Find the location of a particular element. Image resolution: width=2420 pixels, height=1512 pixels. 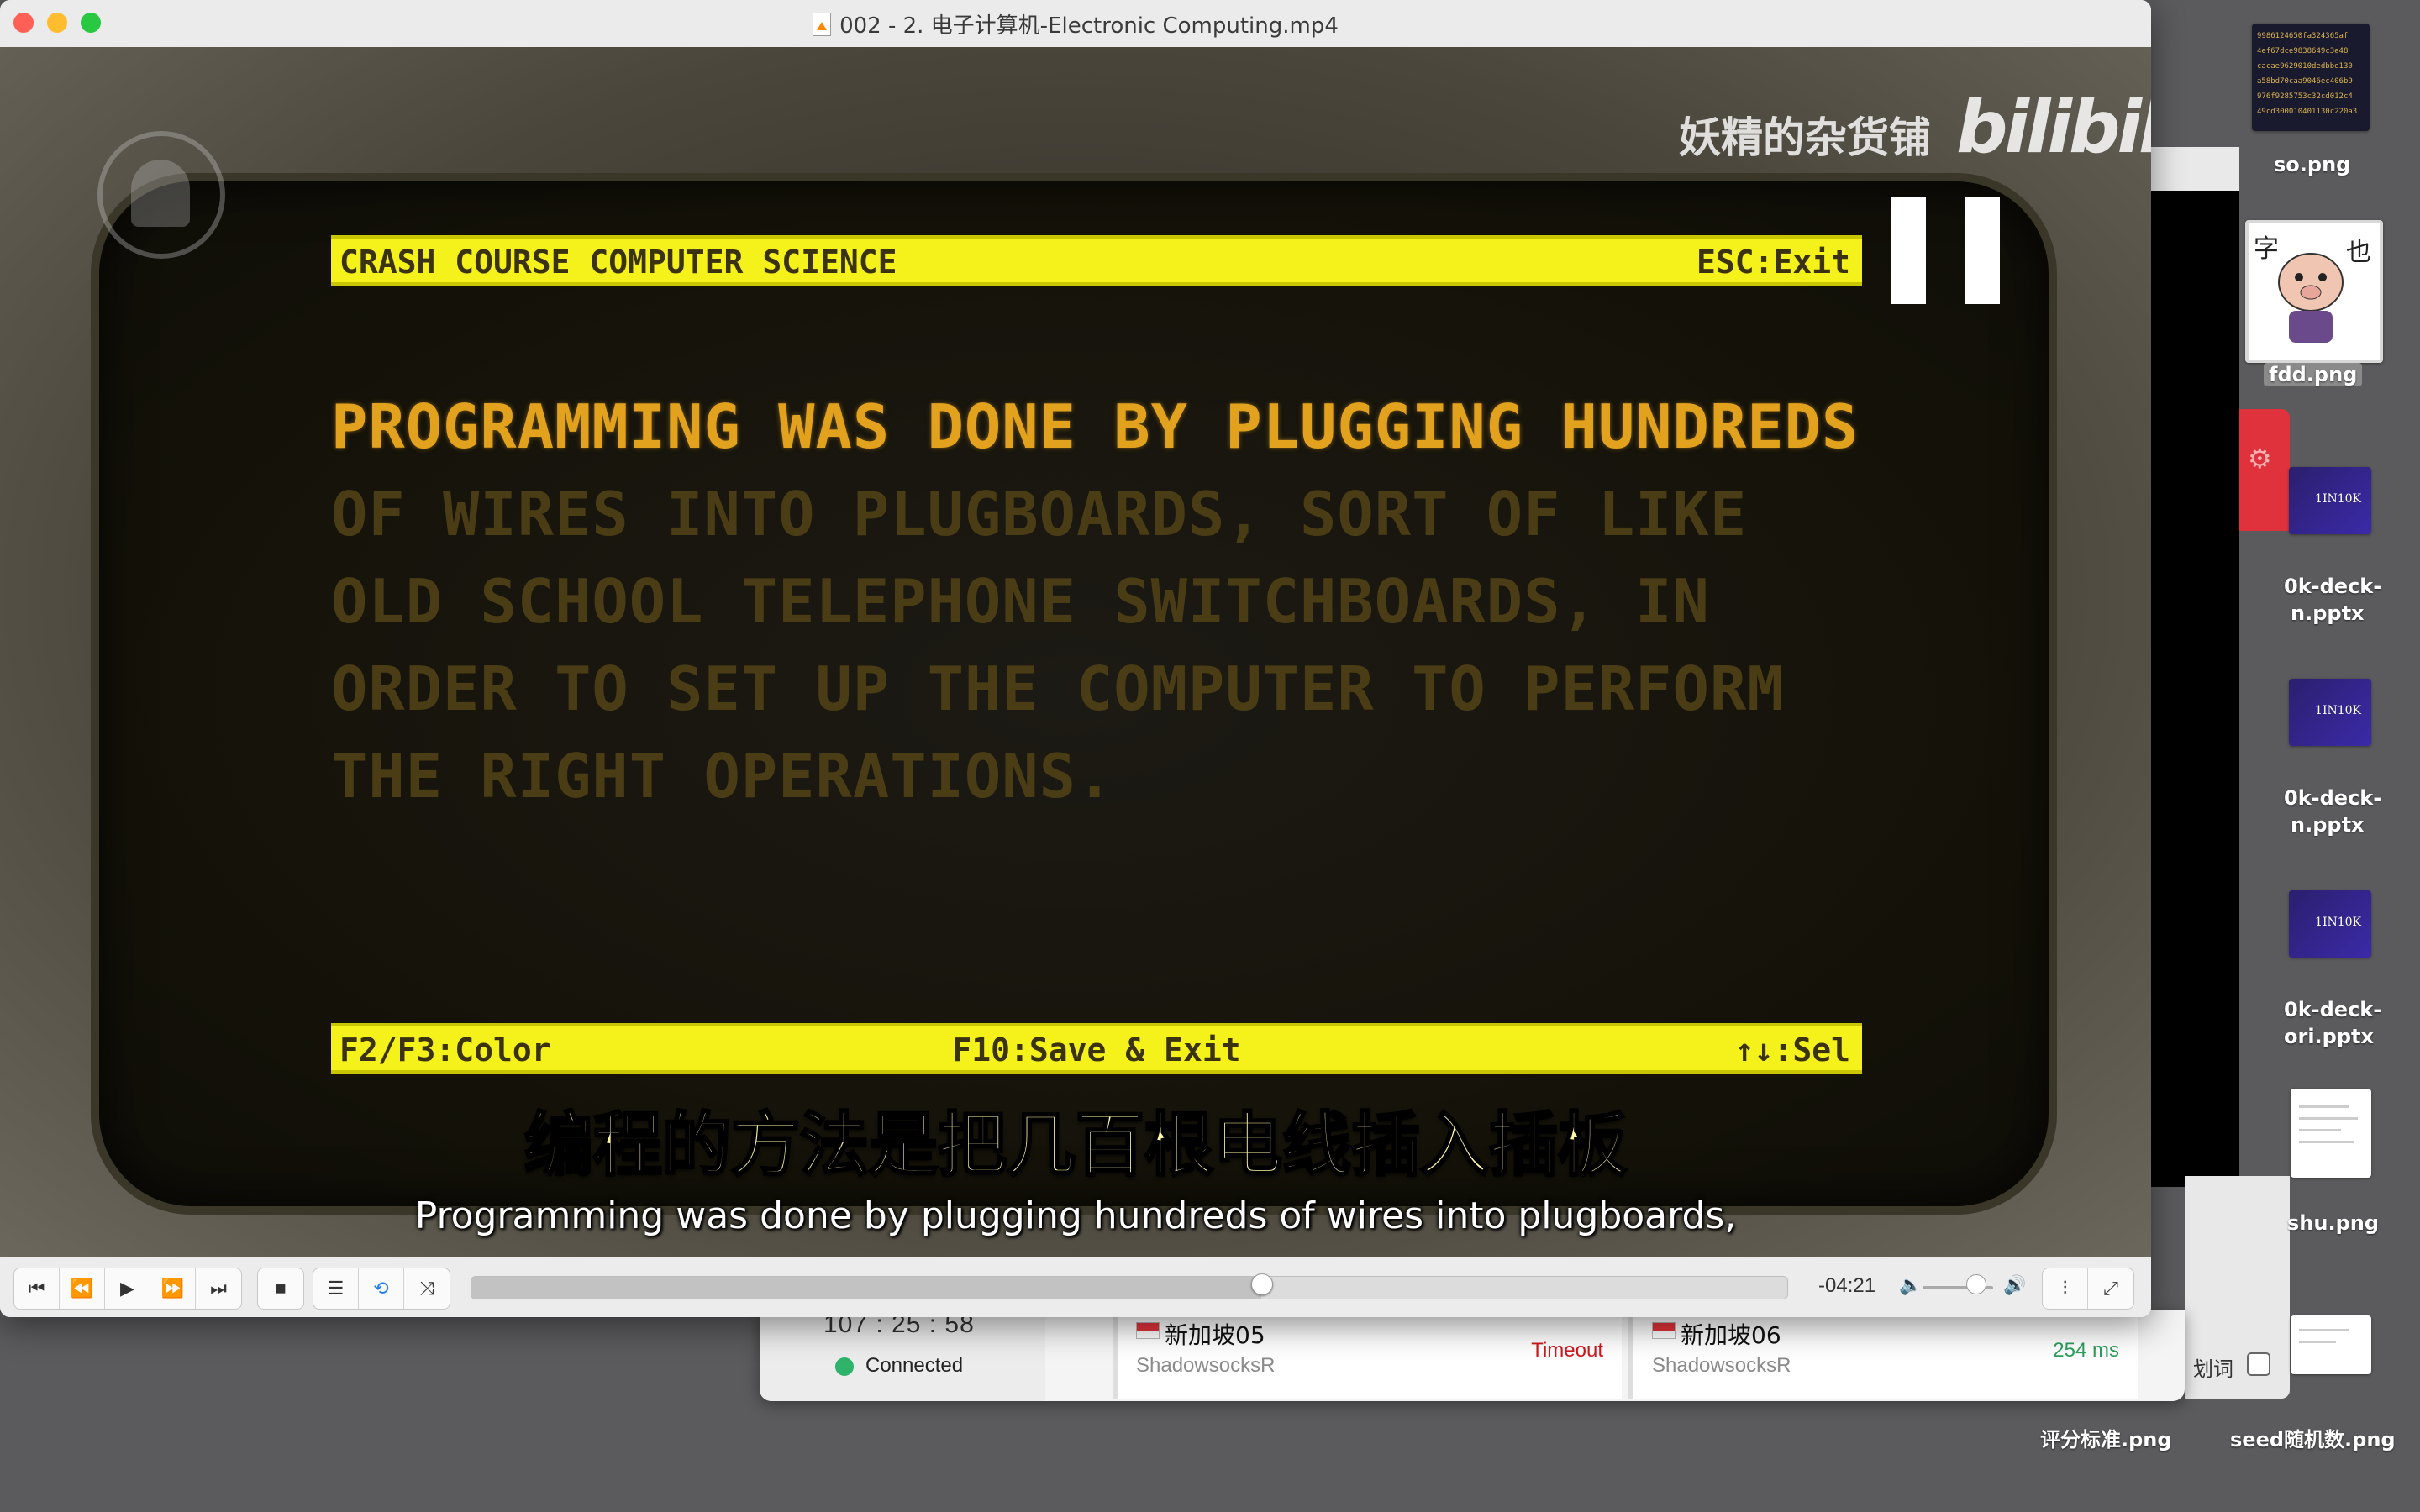

crt-footer-bar: F2/F3:Color F10:Save & Exit ↑↓:Sel is located at coordinates (1096, 1048).